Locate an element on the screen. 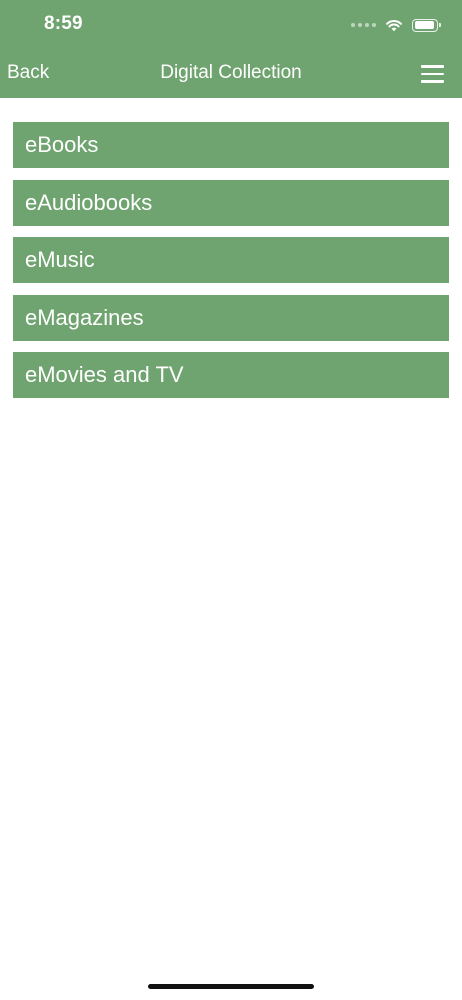 This screenshot has height=1000, width=462. wifi-icon is located at coordinates (394, 25).